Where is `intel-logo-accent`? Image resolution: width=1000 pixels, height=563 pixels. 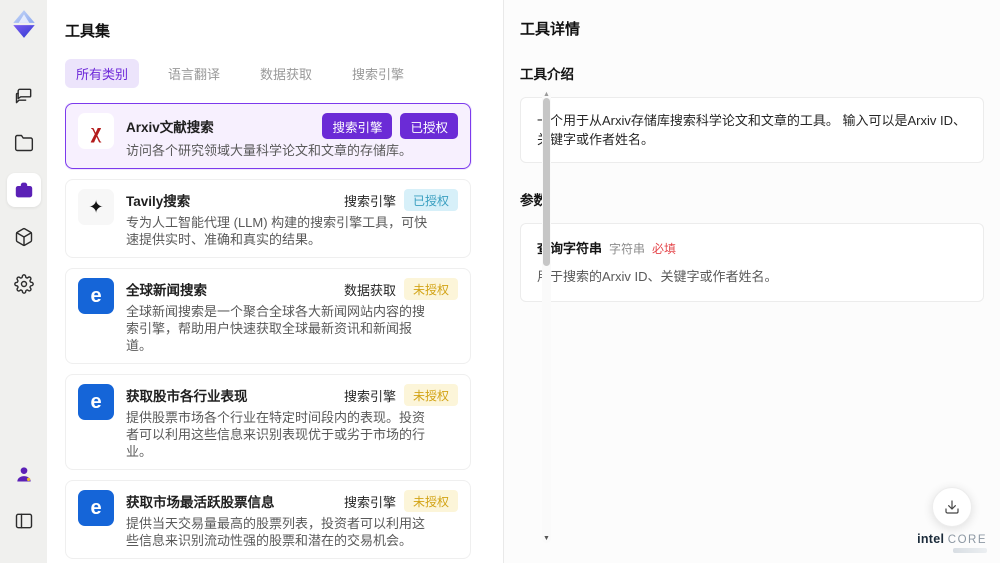
intel-logo-accent is located at coordinates (970, 550).